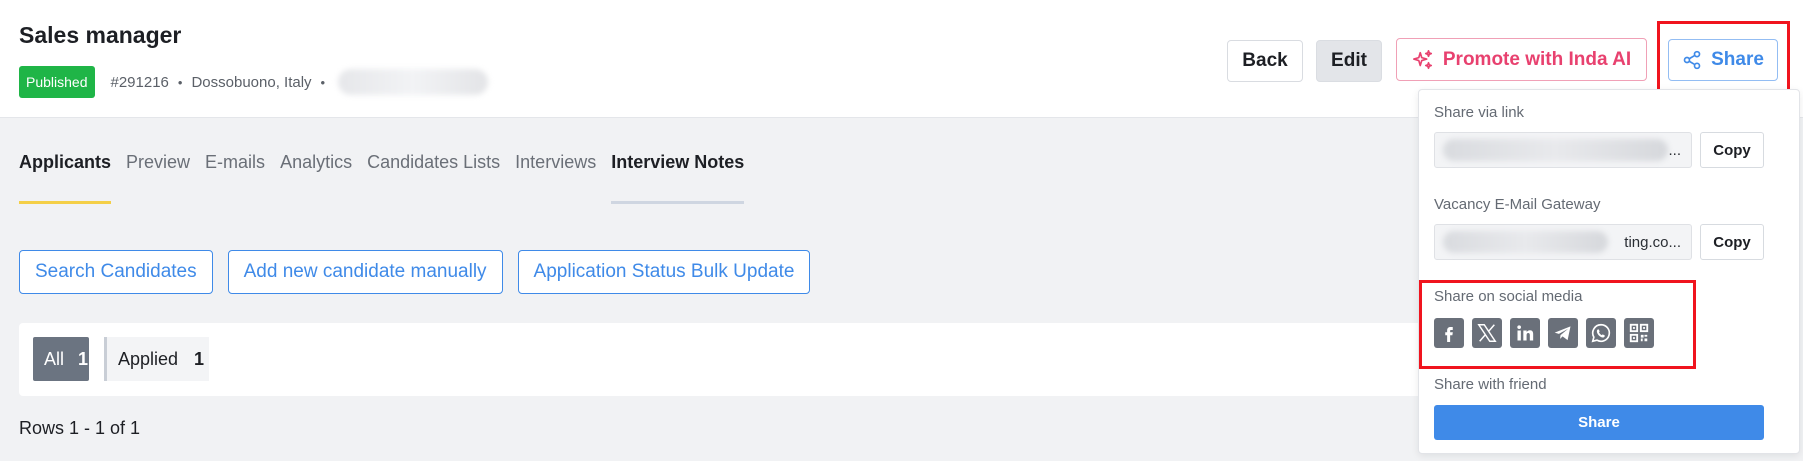 The height and width of the screenshot is (461, 1803). Describe the element at coordinates (678, 178) in the screenshot. I see `tab-interview-notes: Interview Notes` at that location.